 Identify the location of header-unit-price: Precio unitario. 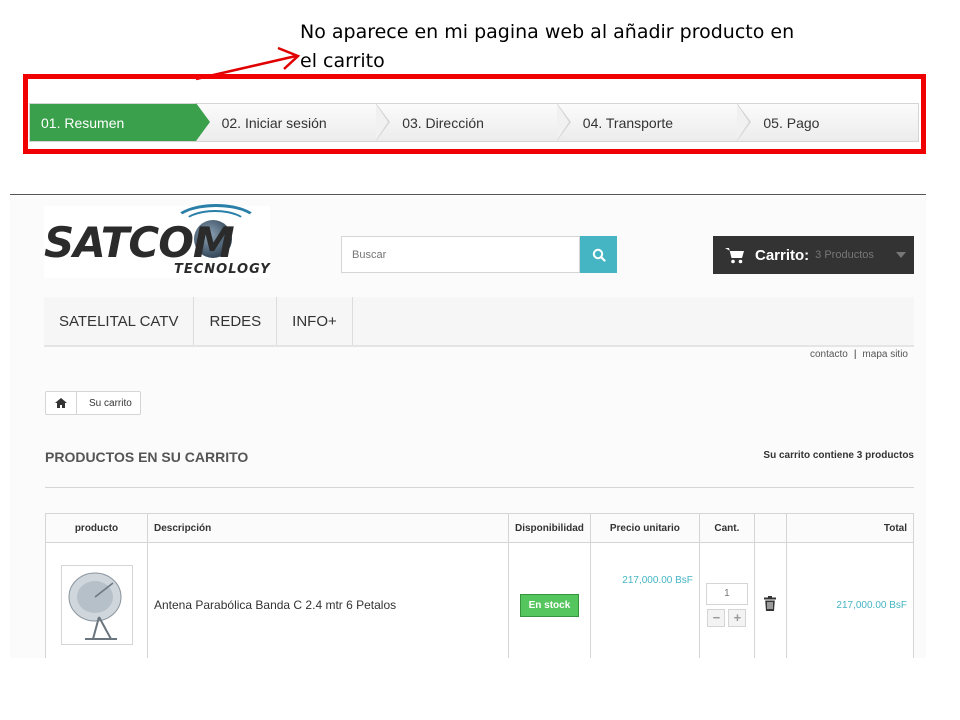
(644, 528).